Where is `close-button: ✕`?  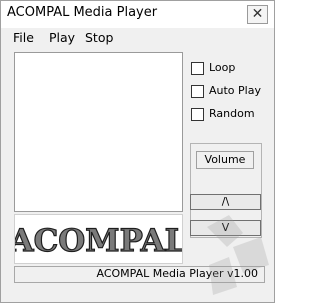
close-button: ✕ is located at coordinates (257, 14).